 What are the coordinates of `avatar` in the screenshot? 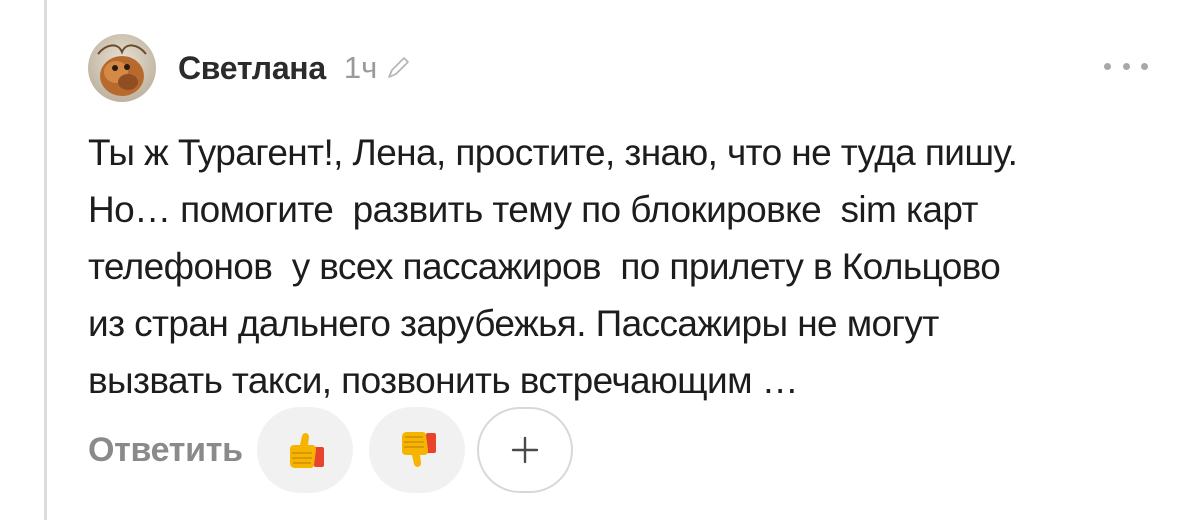 It's located at (122, 68).